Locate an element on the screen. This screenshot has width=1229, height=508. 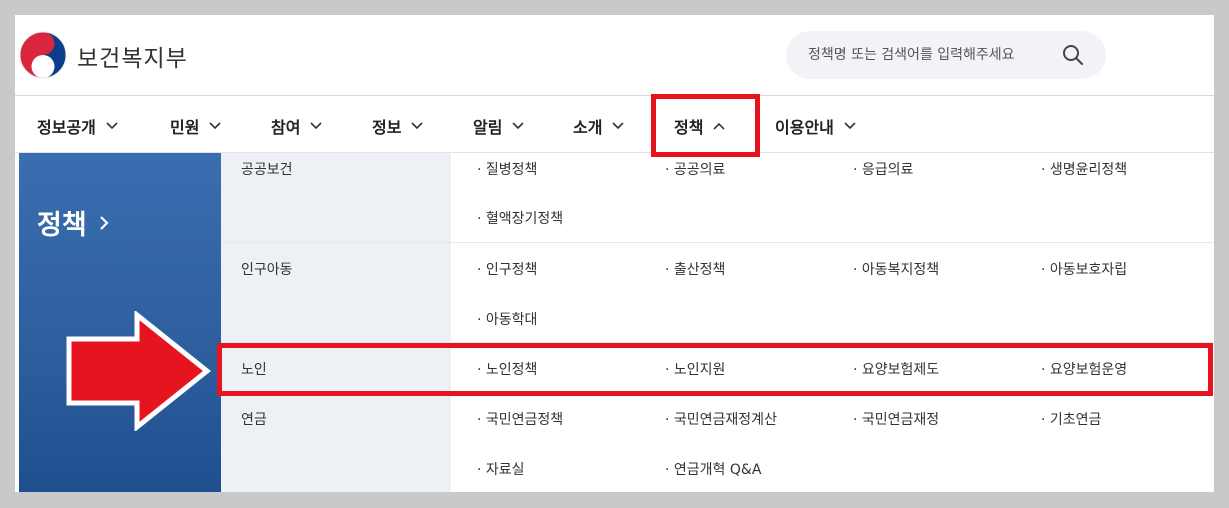
submenu-item: · 혈액장기정책 is located at coordinates (520, 218).